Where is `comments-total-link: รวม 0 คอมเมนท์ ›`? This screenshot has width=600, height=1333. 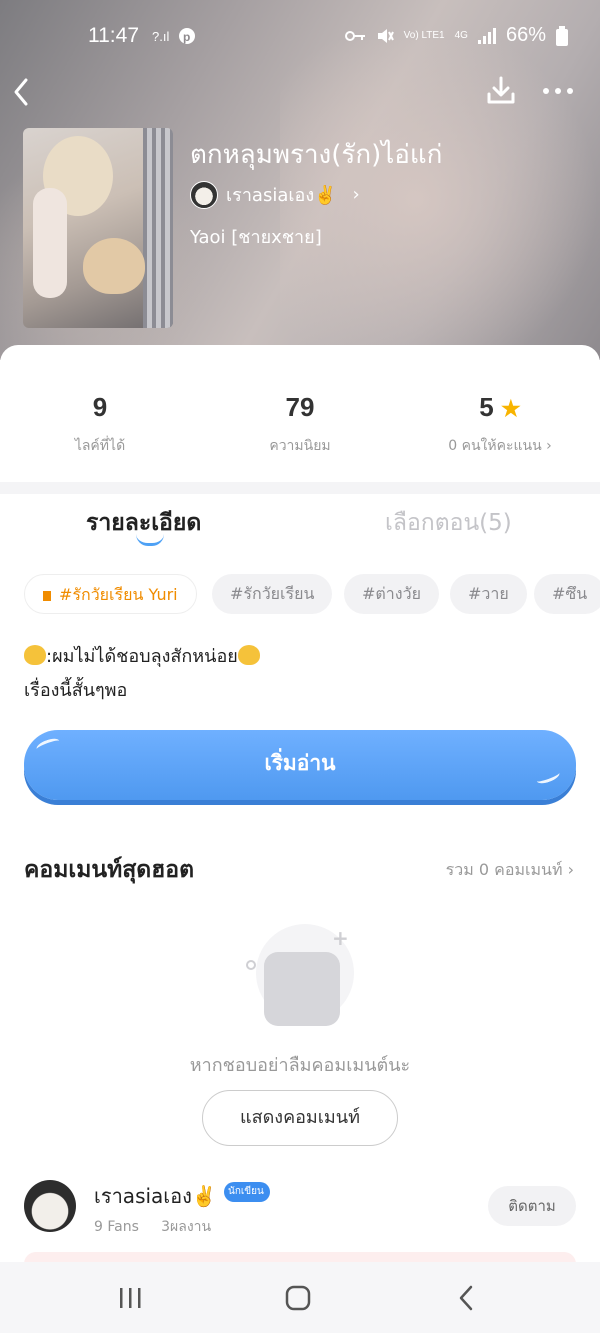
comments-total-link: รวม 0 คอมเมนท์ › is located at coordinates (510, 870).